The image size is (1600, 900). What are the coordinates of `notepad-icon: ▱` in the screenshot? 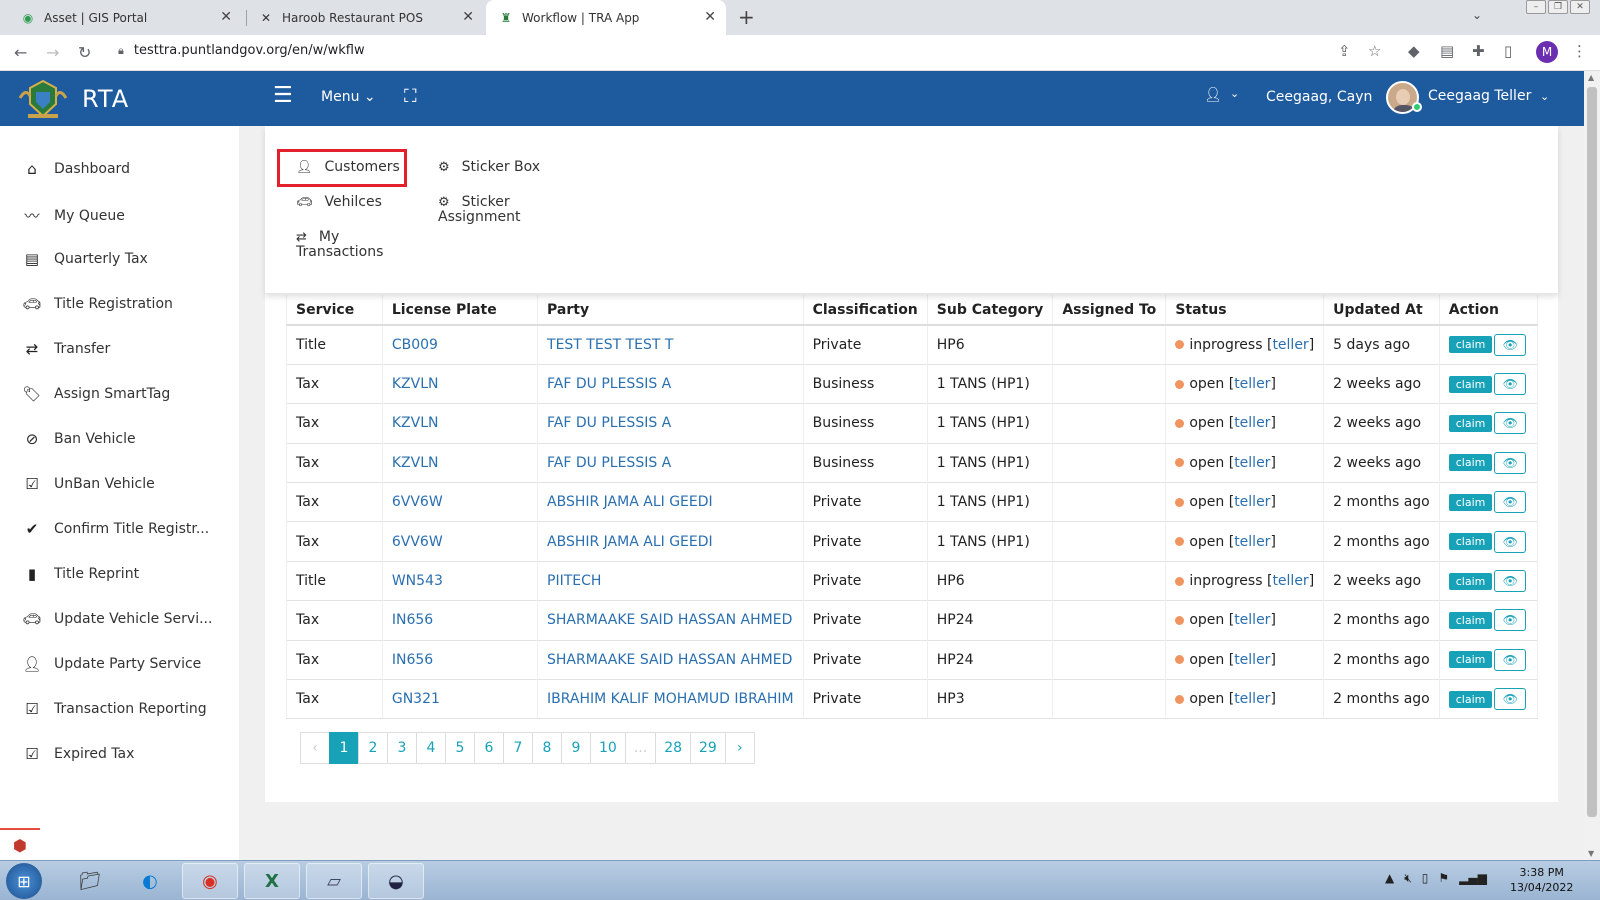 It's located at (334, 881).